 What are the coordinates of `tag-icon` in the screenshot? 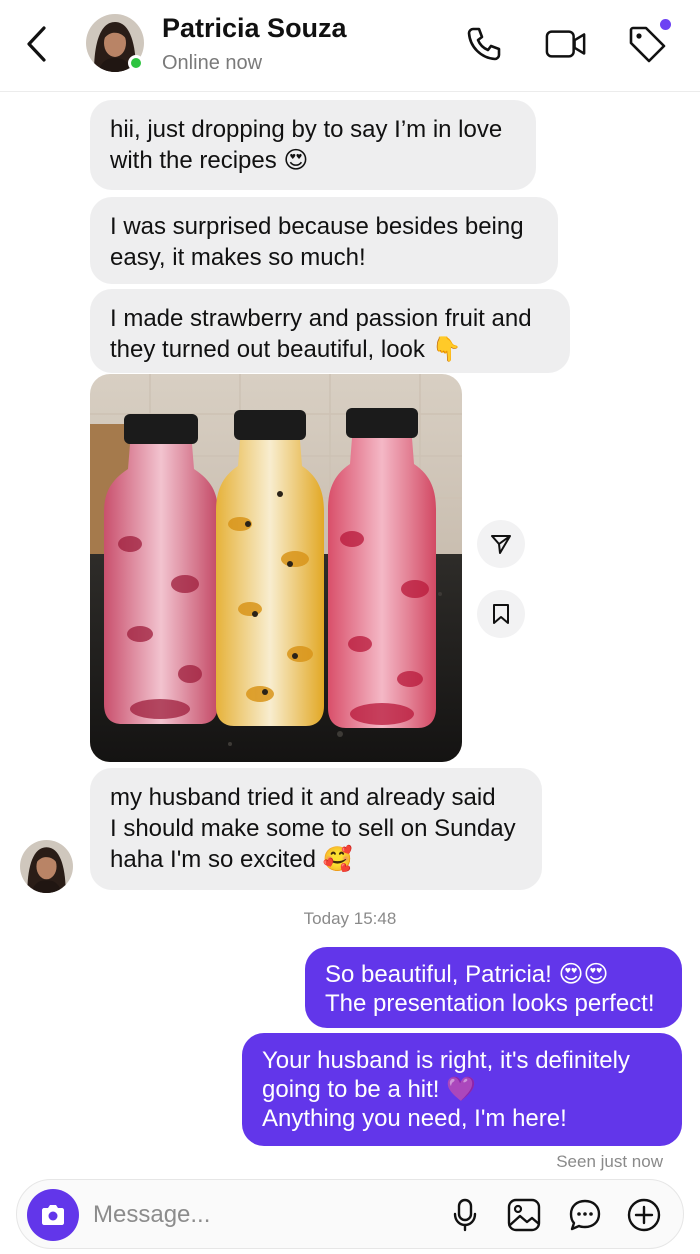 It's located at (647, 44).